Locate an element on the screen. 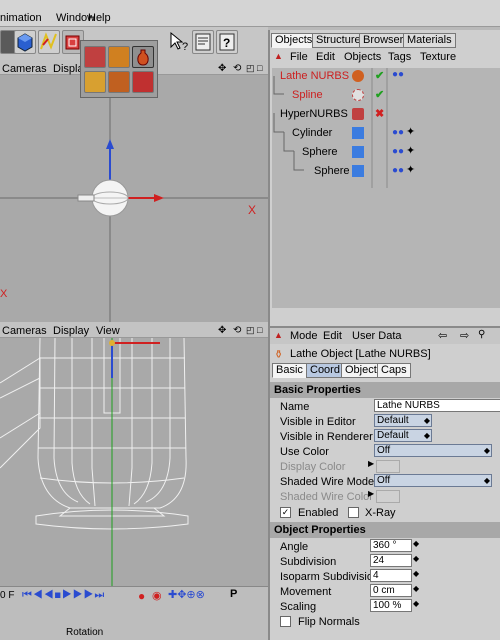 Image resolution: width=500 pixels, height=640 pixels. movement-stepper-icon: ◆ is located at coordinates (416, 588).